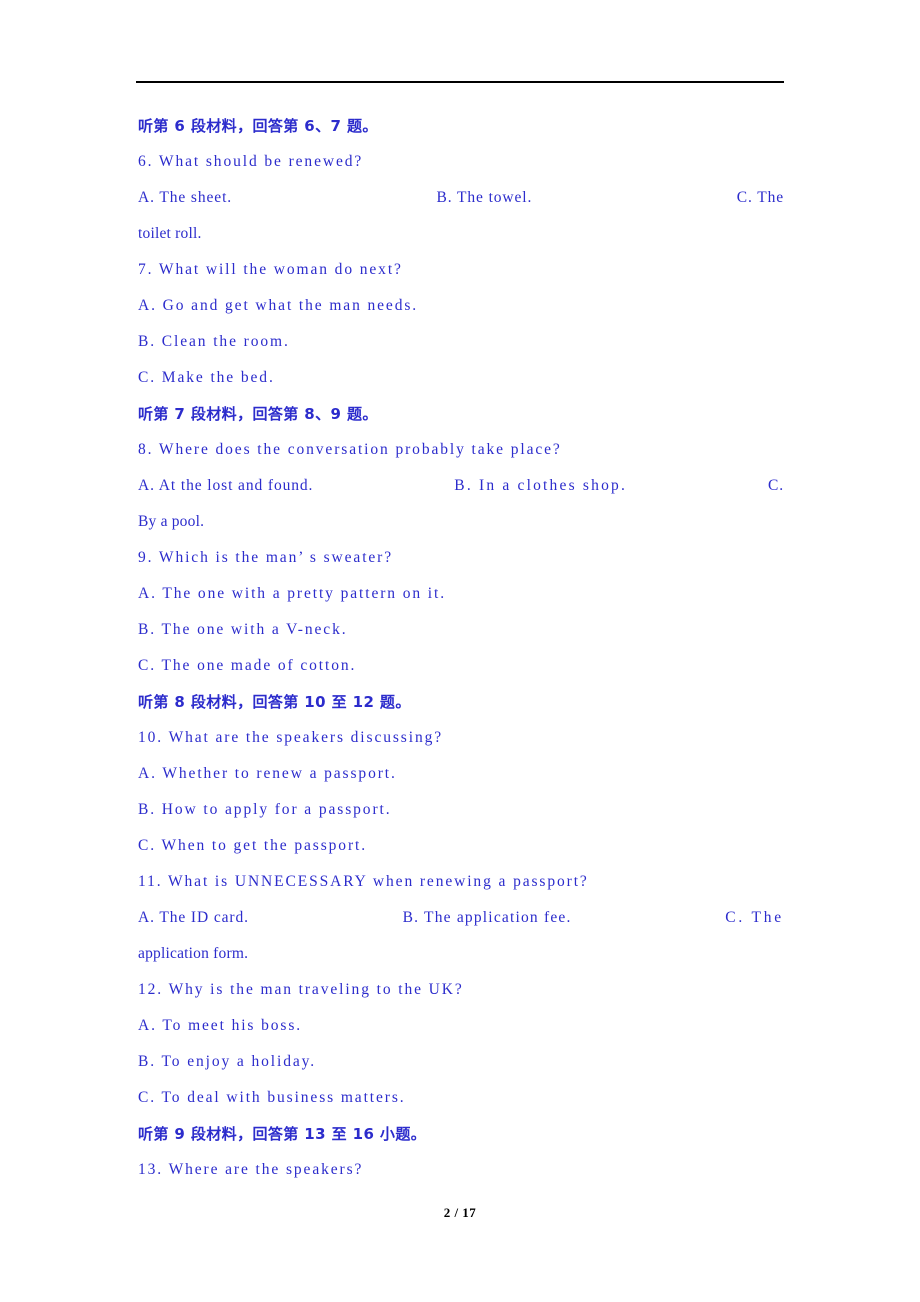  What do you see at coordinates (484, 197) in the screenshot?
I see `choice-option-b: B. The towel.` at bounding box center [484, 197].